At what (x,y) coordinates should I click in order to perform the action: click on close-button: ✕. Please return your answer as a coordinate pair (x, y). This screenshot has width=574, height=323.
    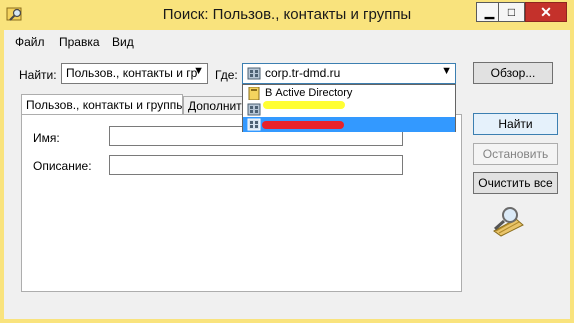
    Looking at the image, I should click on (546, 12).